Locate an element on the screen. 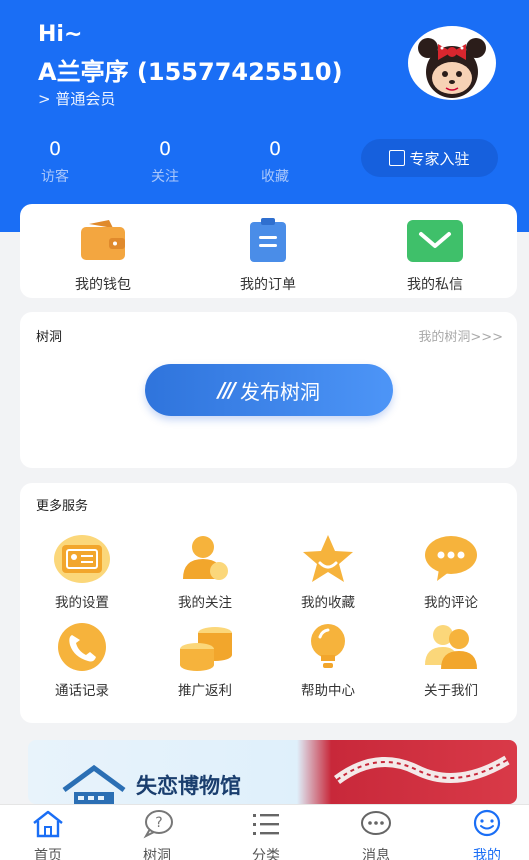 The width and height of the screenshot is (529, 860). question-bubble-icon: ? is located at coordinates (158, 824).